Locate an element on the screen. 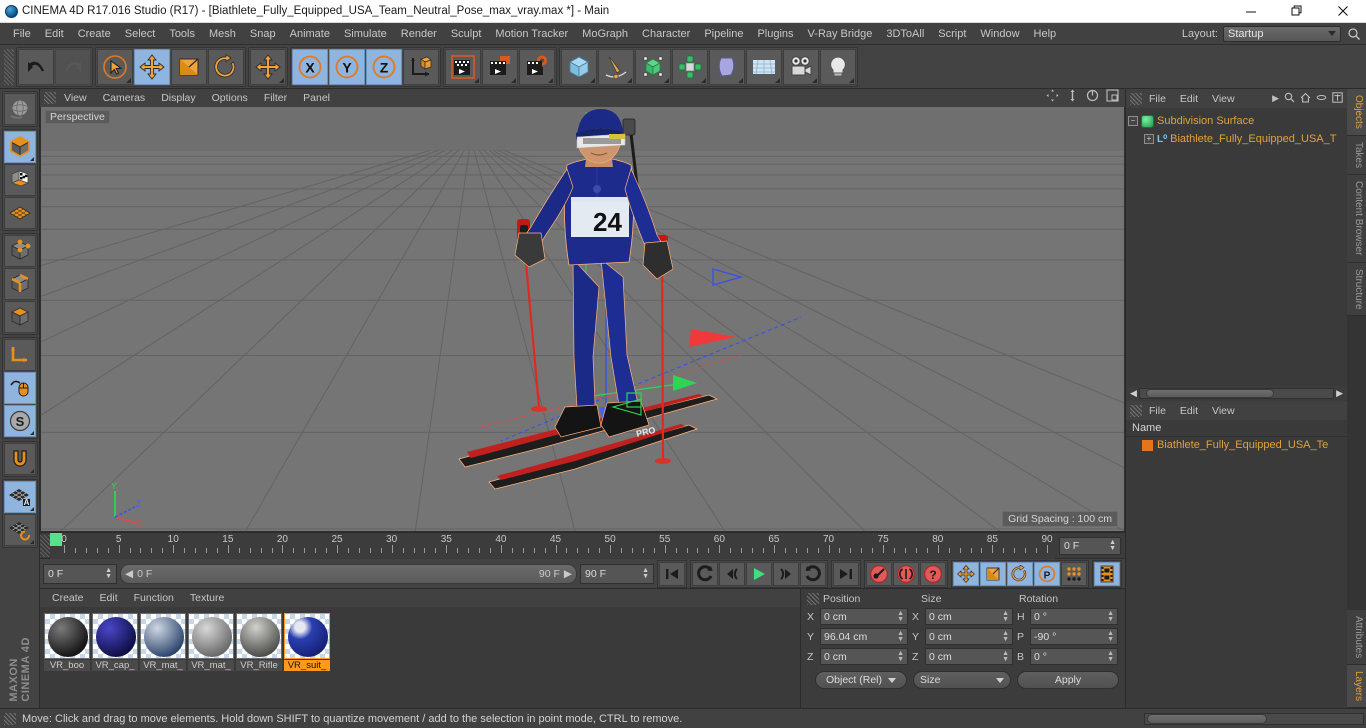 This screenshot has height=728, width=1366. lock-y-axis: Y is located at coordinates (347, 66).